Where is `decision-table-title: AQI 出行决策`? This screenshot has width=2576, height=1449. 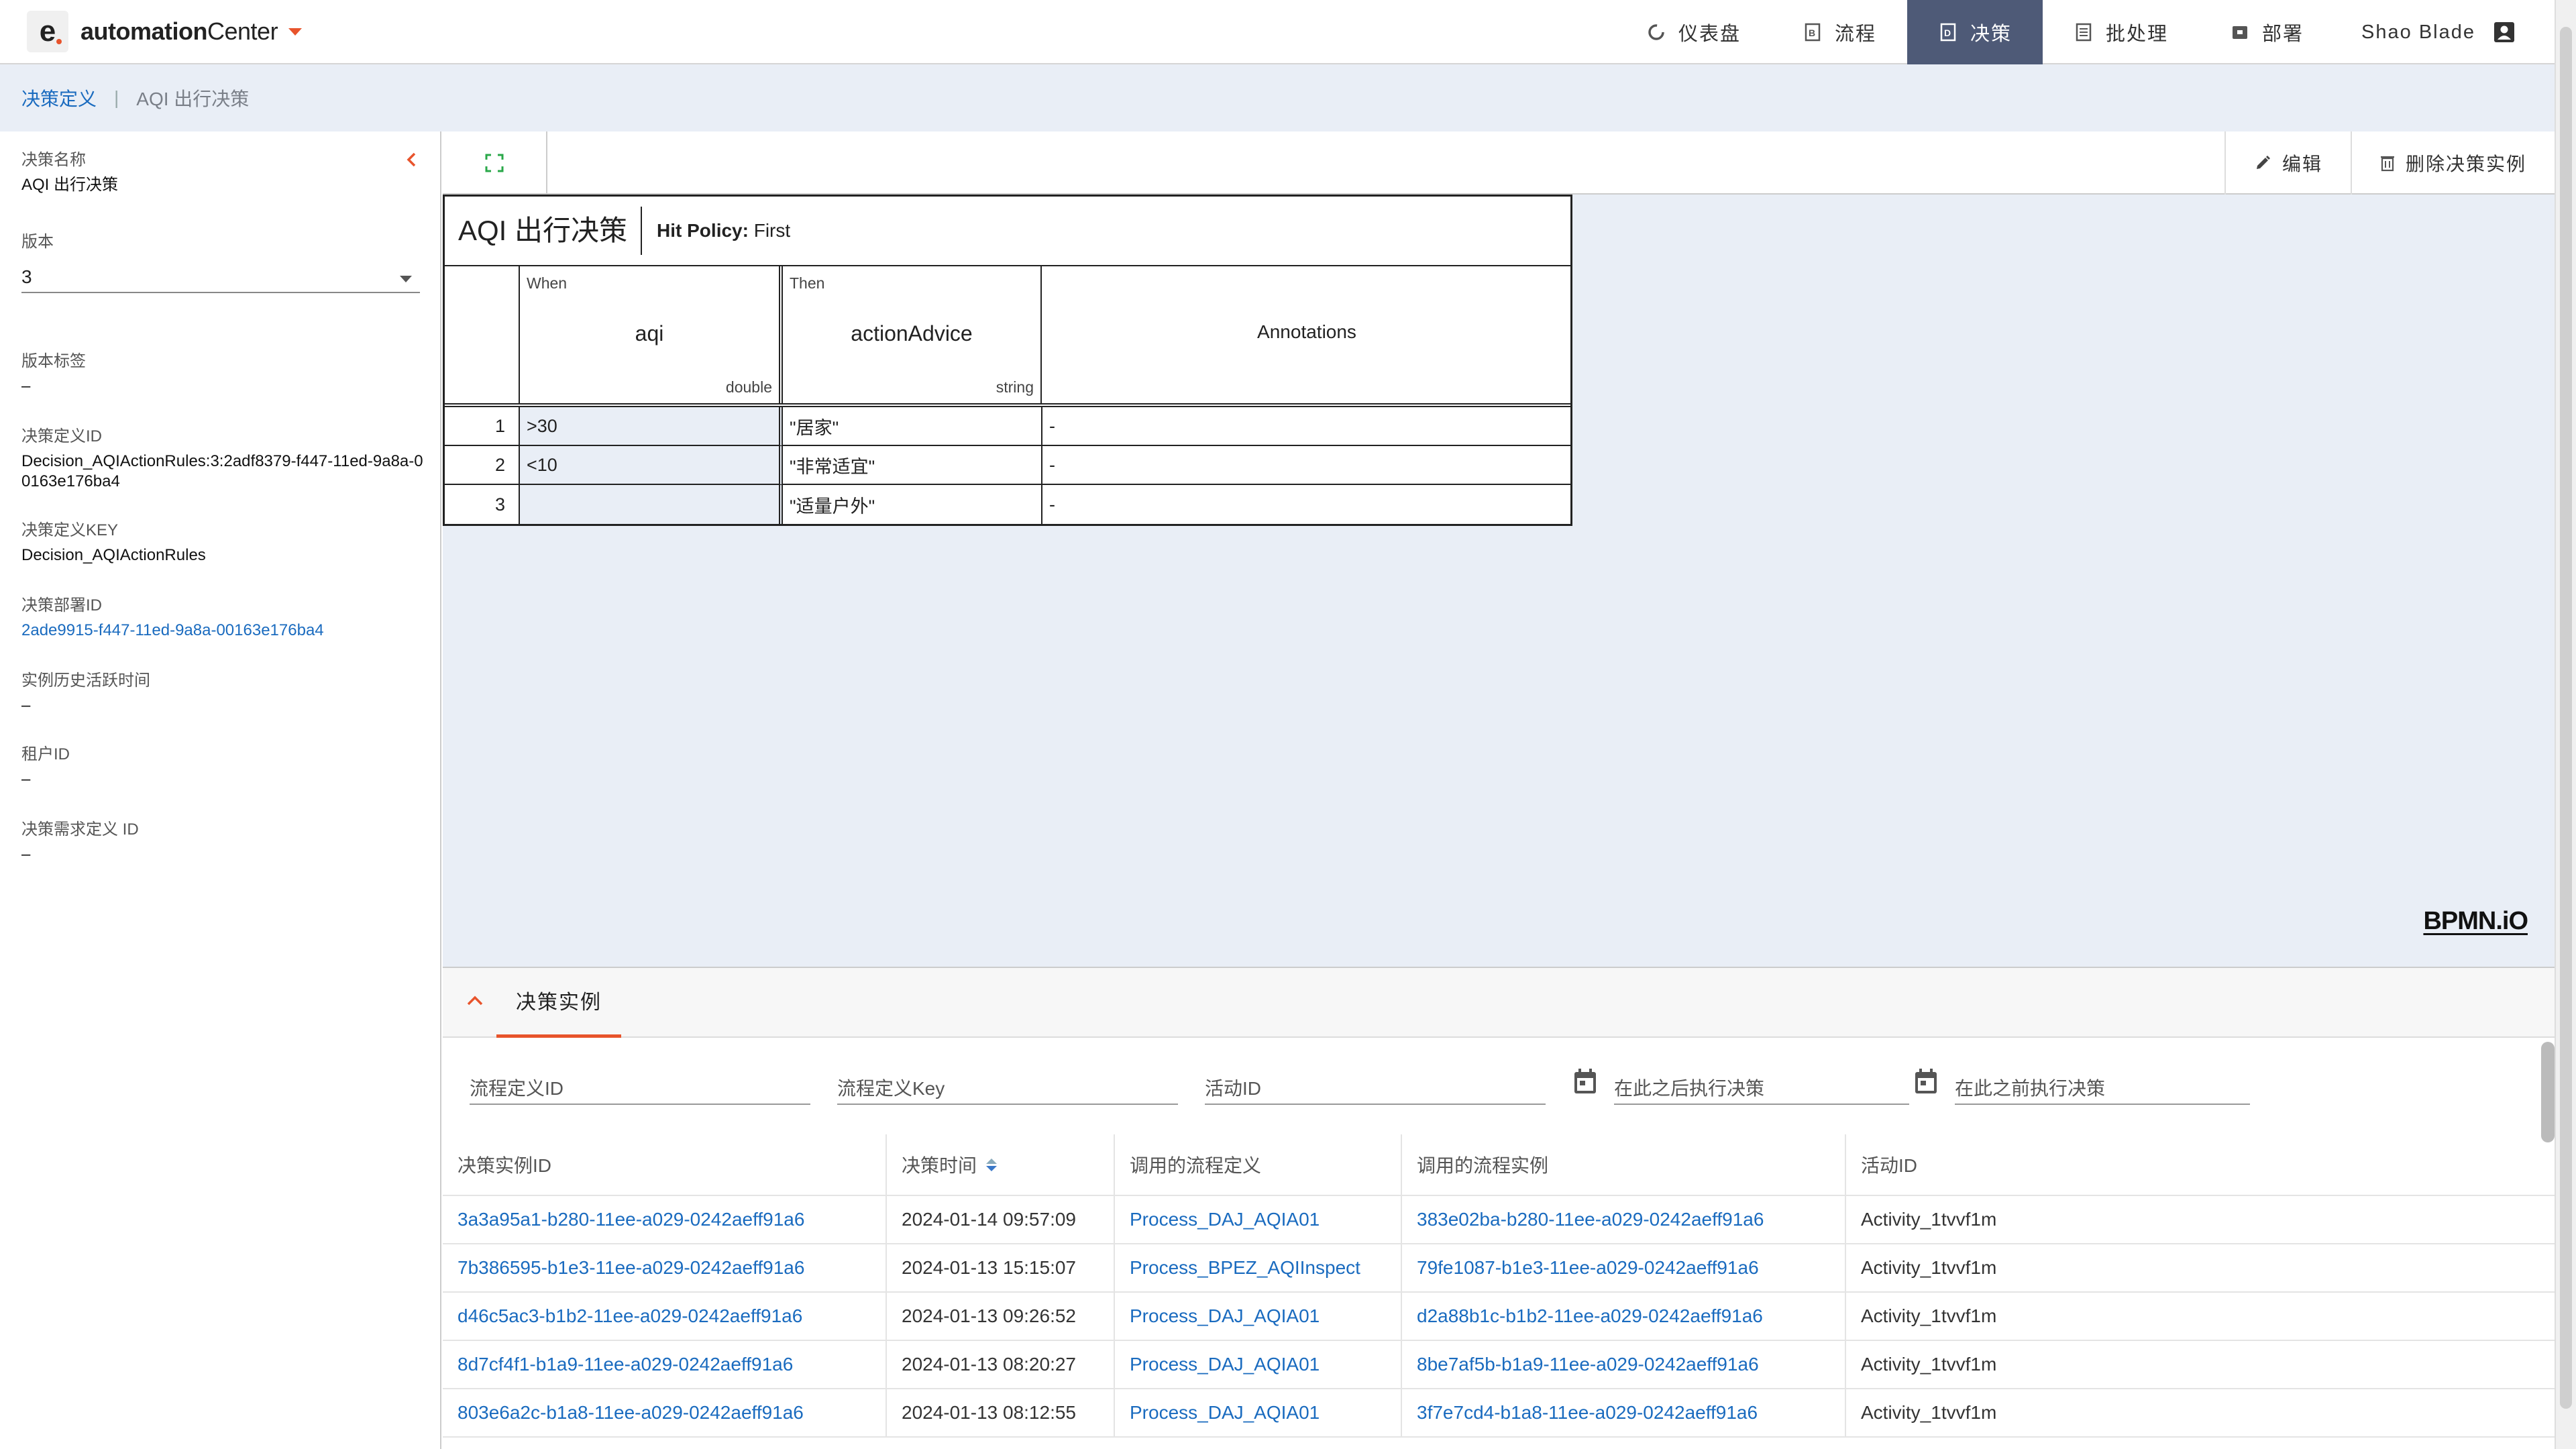 decision-table-title: AQI 出行决策 is located at coordinates (544, 231).